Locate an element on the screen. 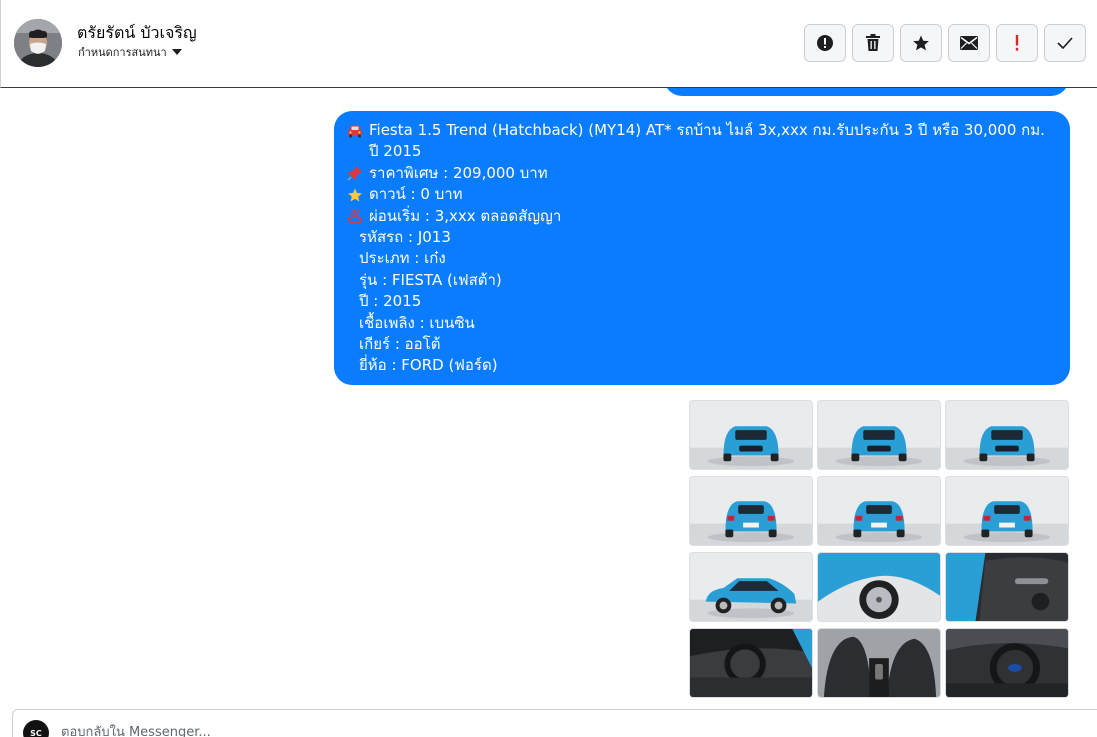 The width and height of the screenshot is (1097, 737). detail-line: ยี่ห้อ : FORD (ฟอร์ด) is located at coordinates (428, 365).